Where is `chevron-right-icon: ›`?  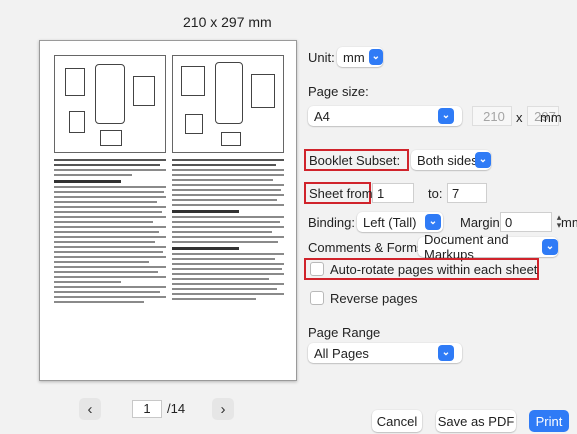
chevron-right-icon: › is located at coordinates (223, 409).